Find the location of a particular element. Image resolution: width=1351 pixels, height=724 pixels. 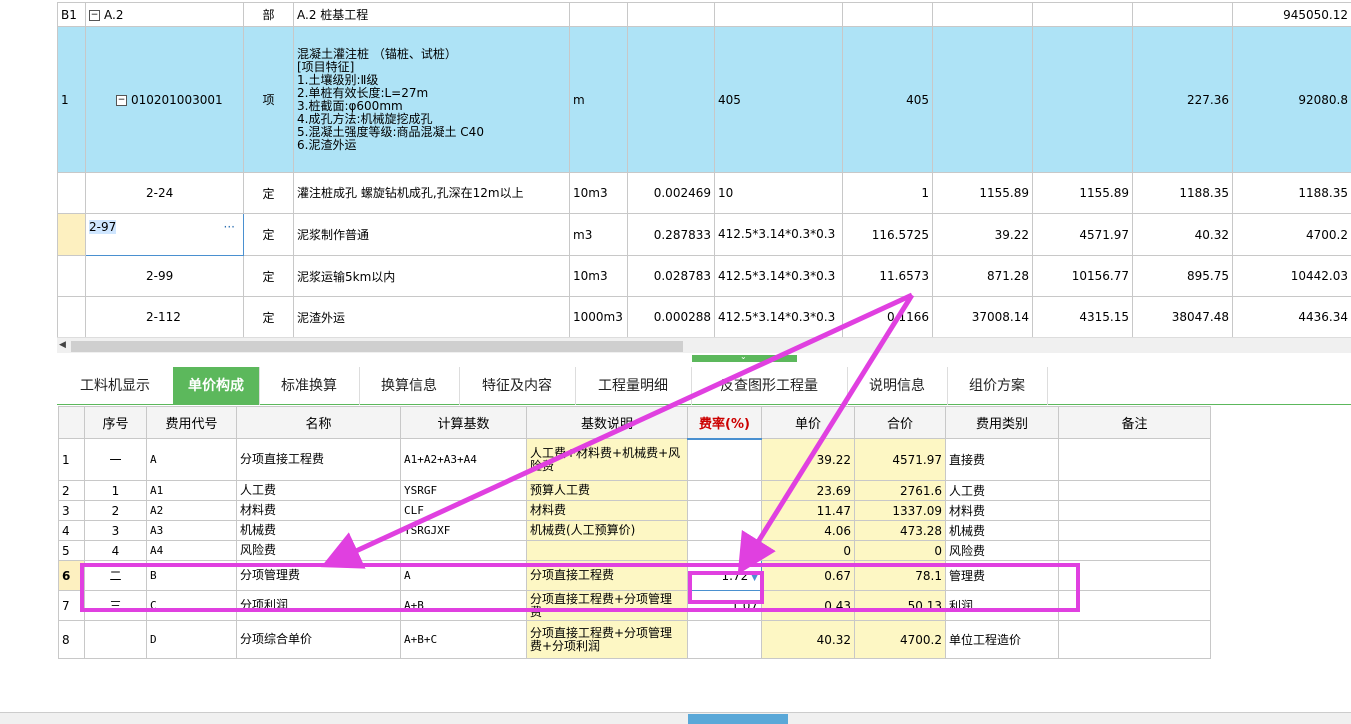

tab-quantity-detail: 工程量明细 is located at coordinates (633, 386).